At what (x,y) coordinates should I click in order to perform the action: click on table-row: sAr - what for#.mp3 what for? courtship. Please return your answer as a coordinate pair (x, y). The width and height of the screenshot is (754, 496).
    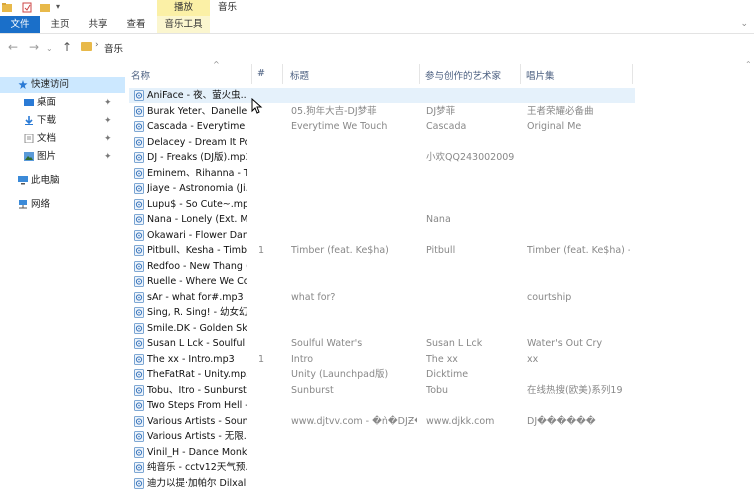
    Looking at the image, I should click on (382, 297).